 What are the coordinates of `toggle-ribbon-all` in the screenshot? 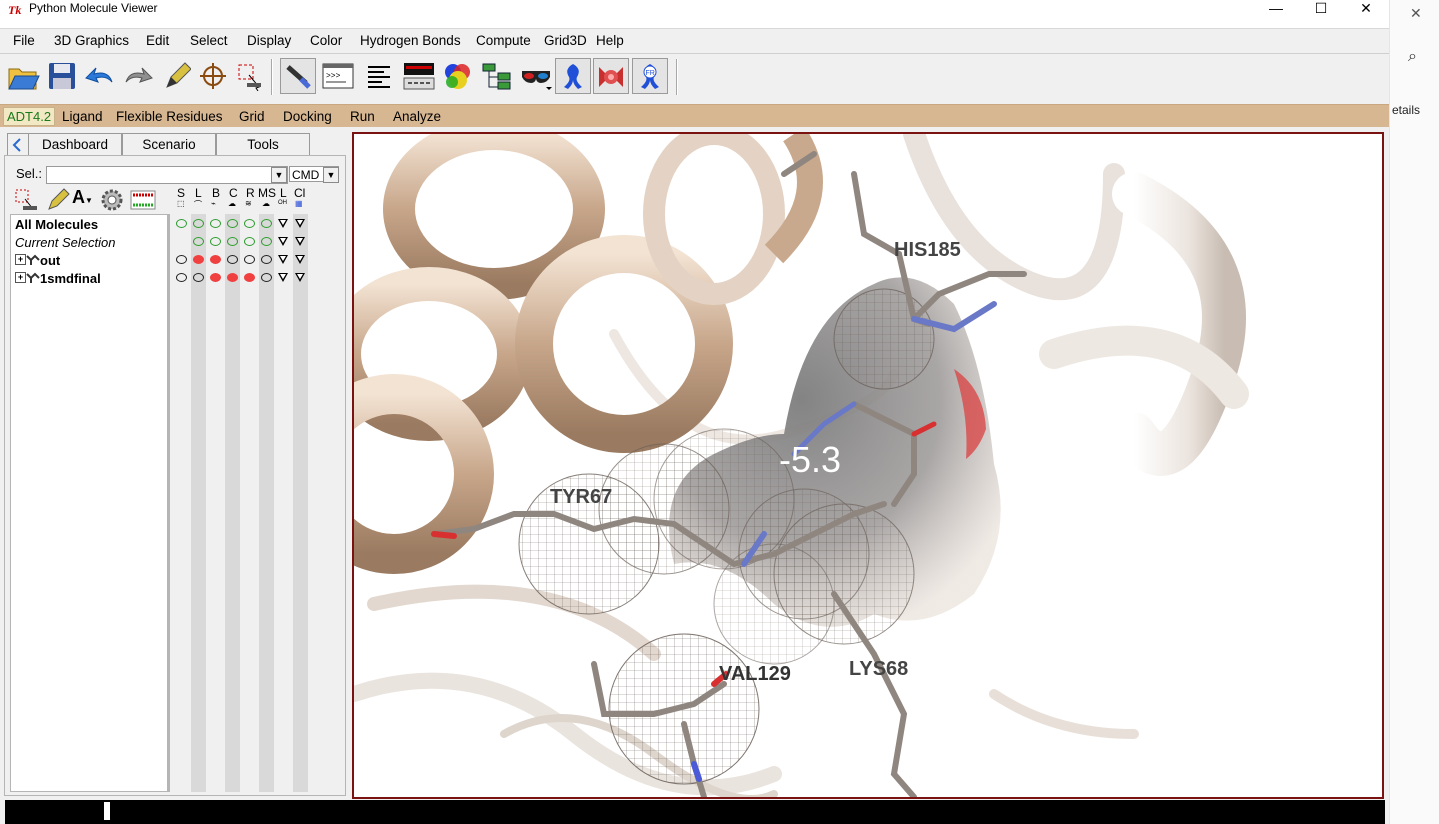 It's located at (249, 223).